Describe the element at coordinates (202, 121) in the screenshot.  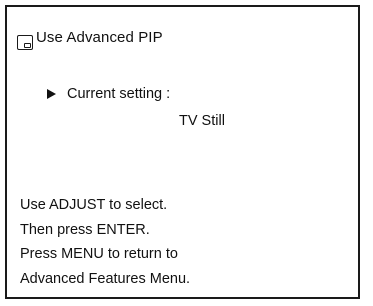
I see `current-setting-value: TV Still` at that location.